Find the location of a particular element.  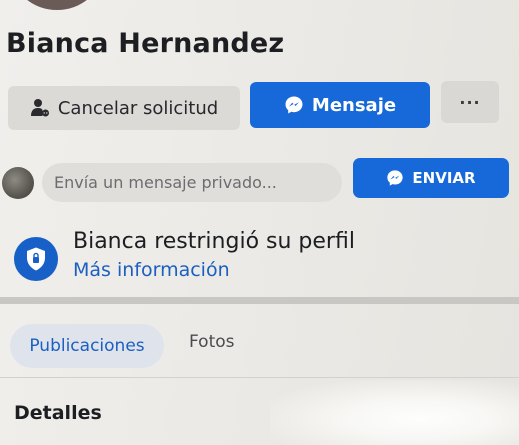

more-options-button: ··· is located at coordinates (470, 102).